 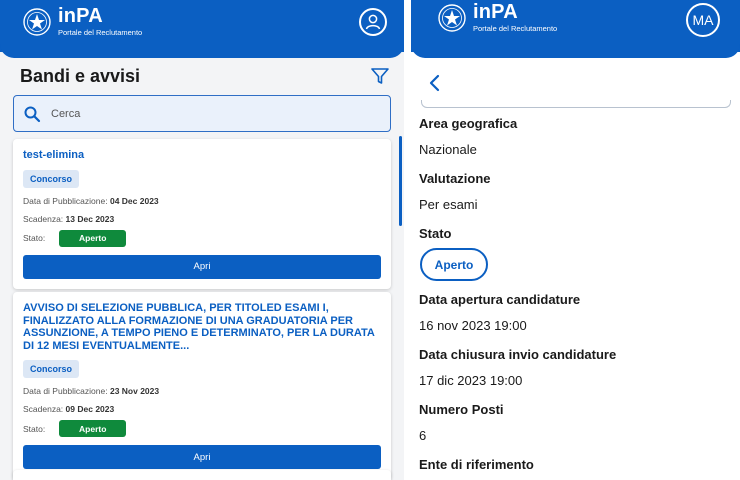 What do you see at coordinates (423, 435) in the screenshot?
I see `field-value-posti: 6` at bounding box center [423, 435].